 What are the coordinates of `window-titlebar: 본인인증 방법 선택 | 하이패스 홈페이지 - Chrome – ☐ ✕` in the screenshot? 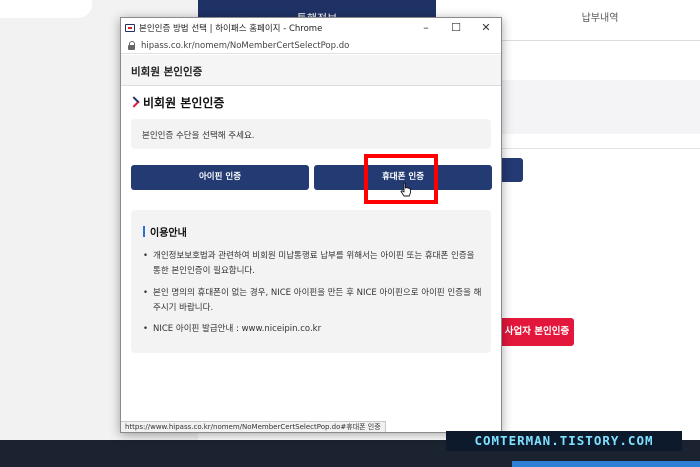 It's located at (311, 28).